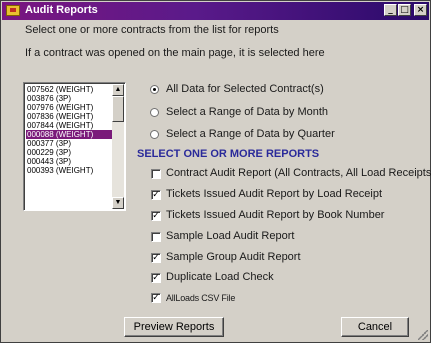 The width and height of the screenshot is (431, 343). Describe the element at coordinates (247, 112) in the screenshot. I see `radio-range-by-month-label: Select a Range of Data by Month` at that location.